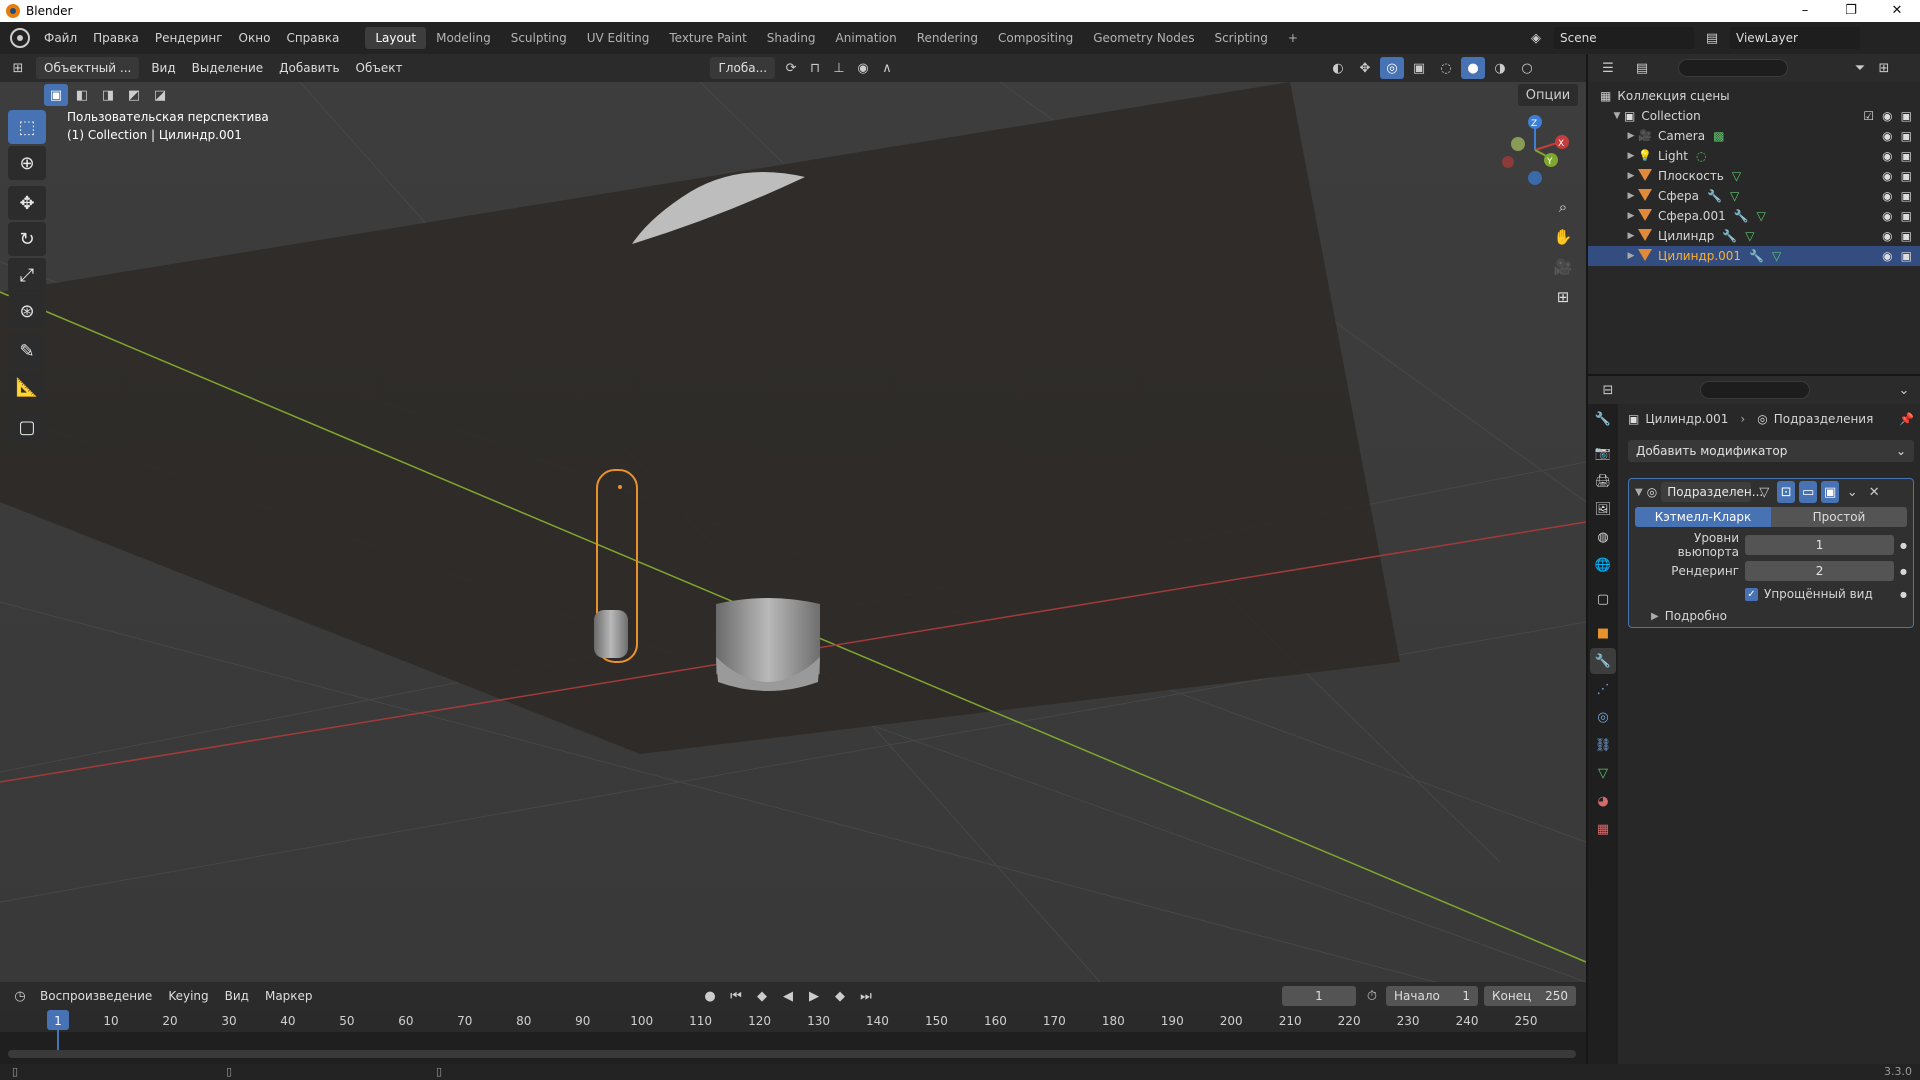 The width and height of the screenshot is (1920, 1080). What do you see at coordinates (539, 38) in the screenshot?
I see `tab-sculpting: Sculpting` at bounding box center [539, 38].